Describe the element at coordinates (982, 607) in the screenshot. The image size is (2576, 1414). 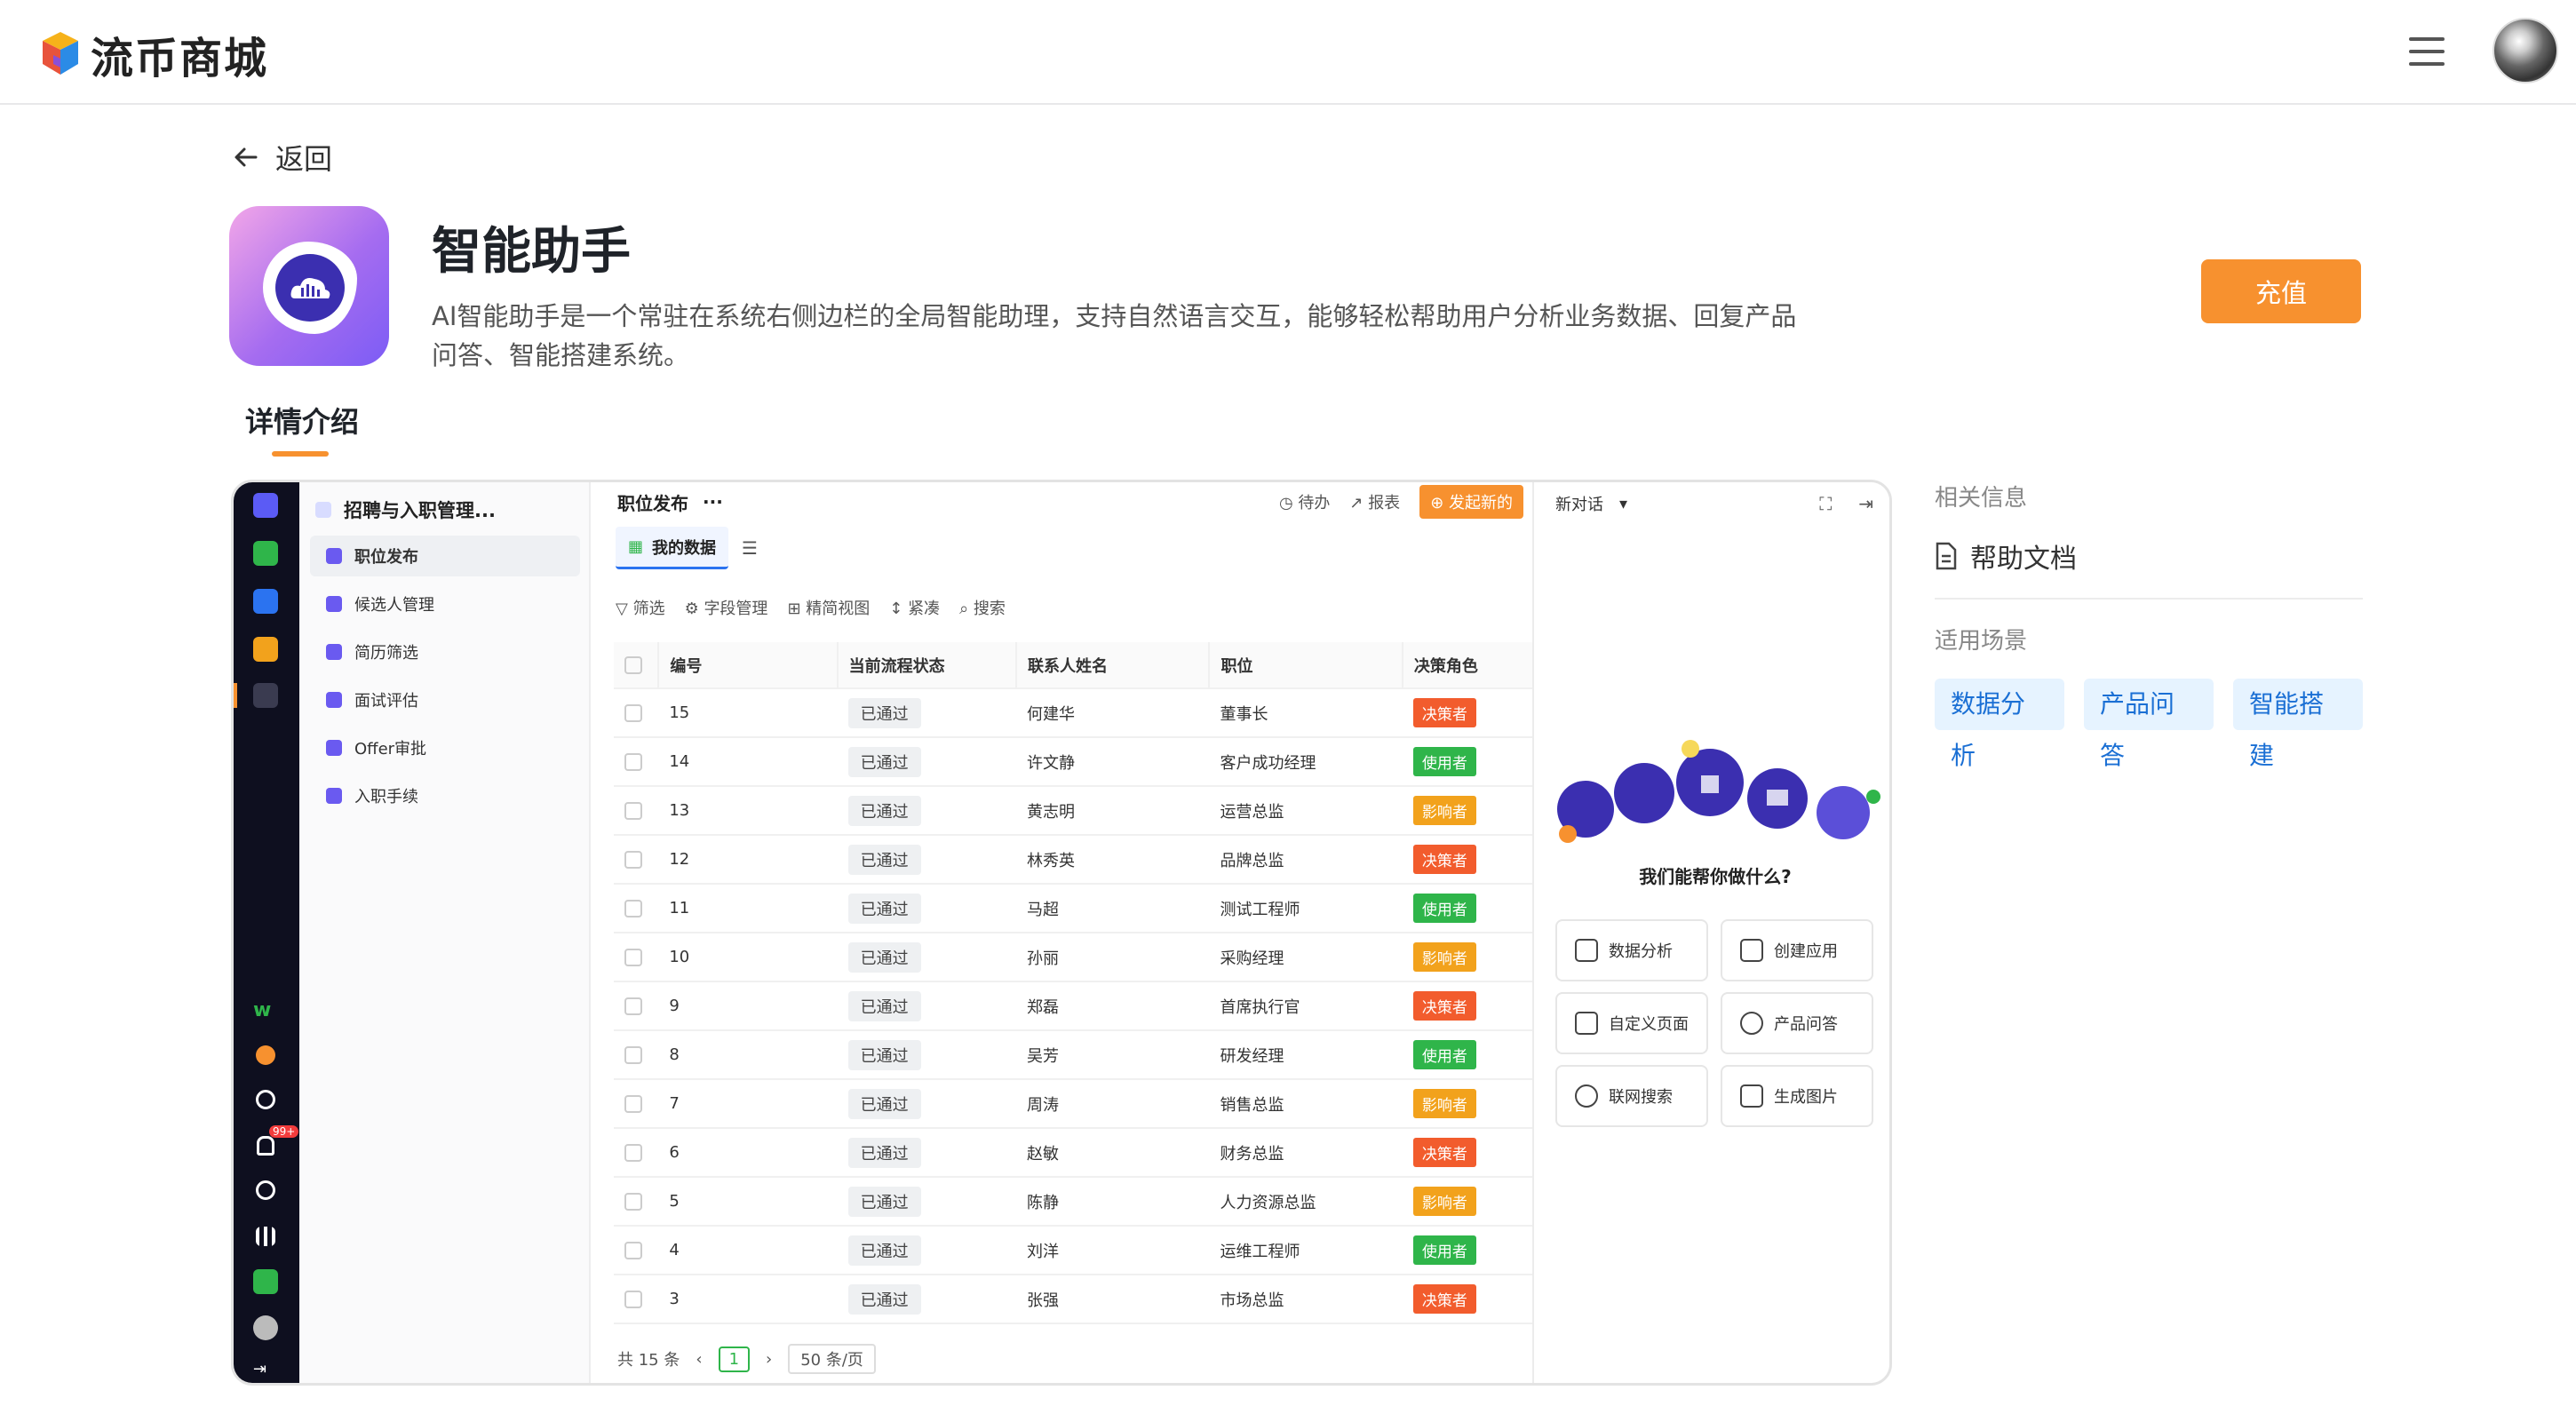
I see `search-button: ⌕ 搜索` at that location.